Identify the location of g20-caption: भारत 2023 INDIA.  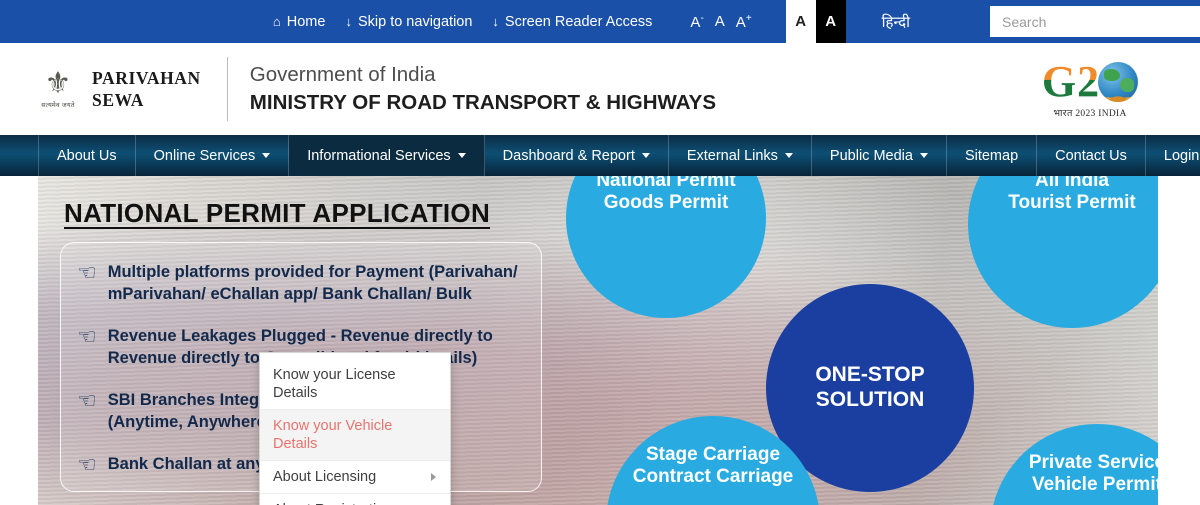
(1090, 114).